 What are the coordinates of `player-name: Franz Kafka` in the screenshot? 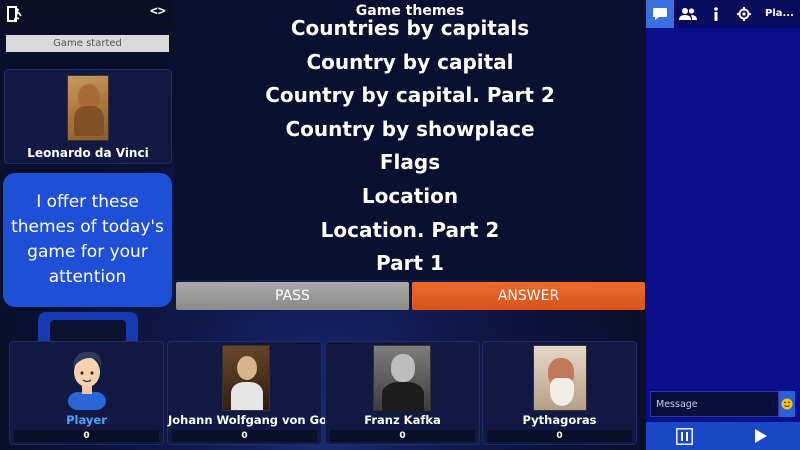 It's located at (402, 420).